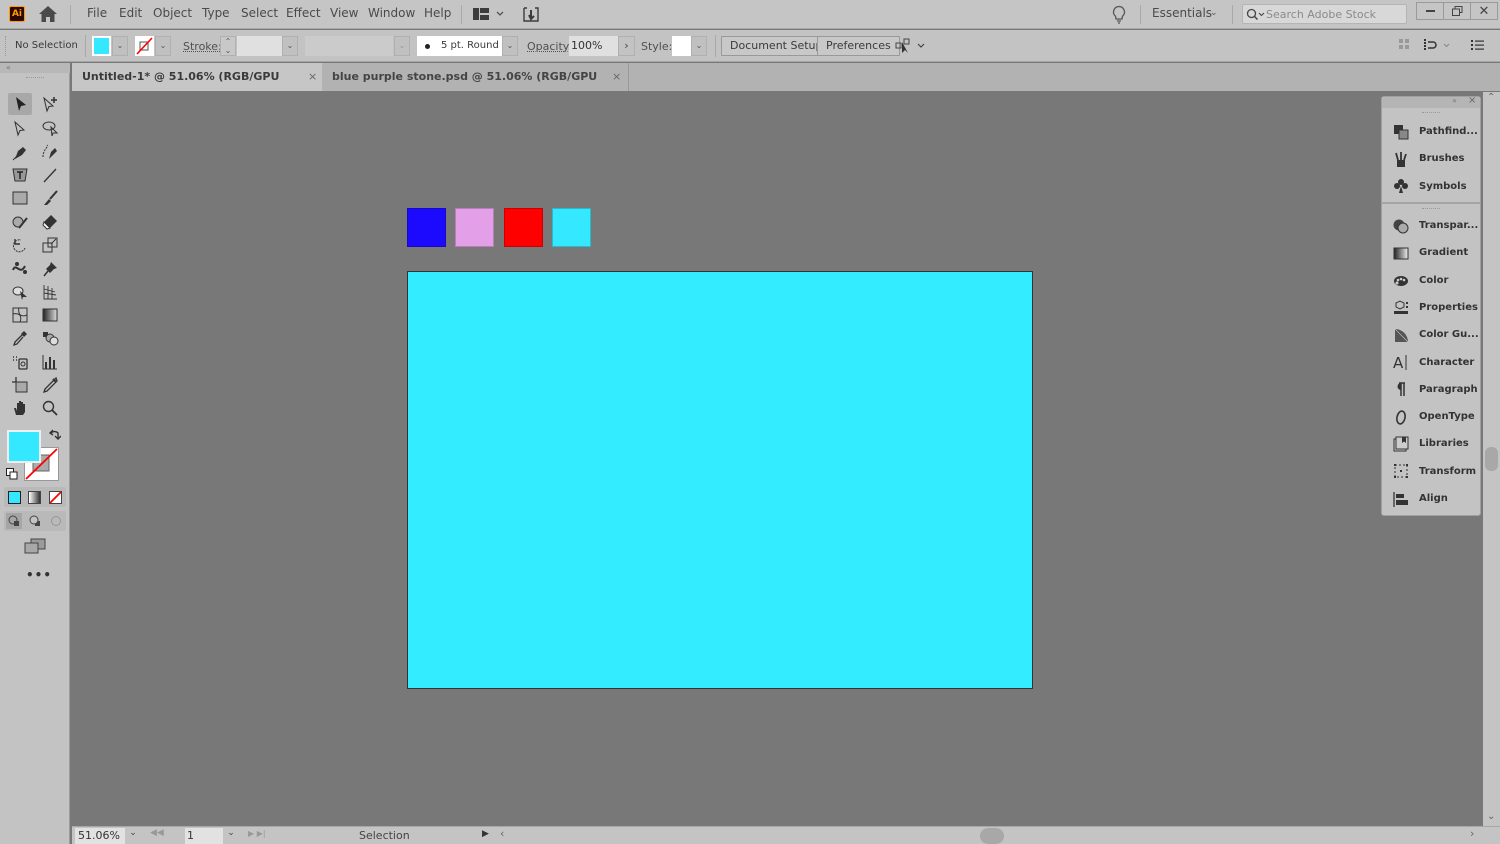  Describe the element at coordinates (1431, 158) in the screenshot. I see `panel-item-brushes: Brushes` at that location.